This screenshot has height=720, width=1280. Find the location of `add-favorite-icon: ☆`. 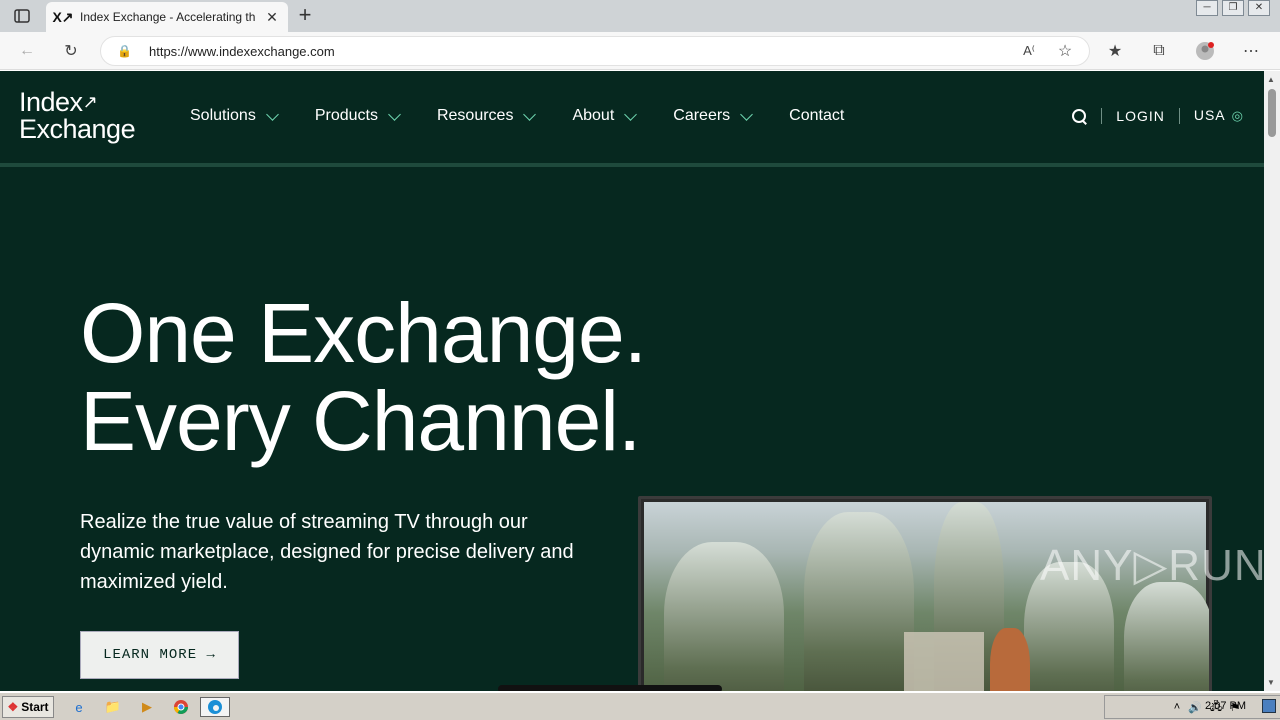

add-favorite-icon: ☆ is located at coordinates (1065, 51).